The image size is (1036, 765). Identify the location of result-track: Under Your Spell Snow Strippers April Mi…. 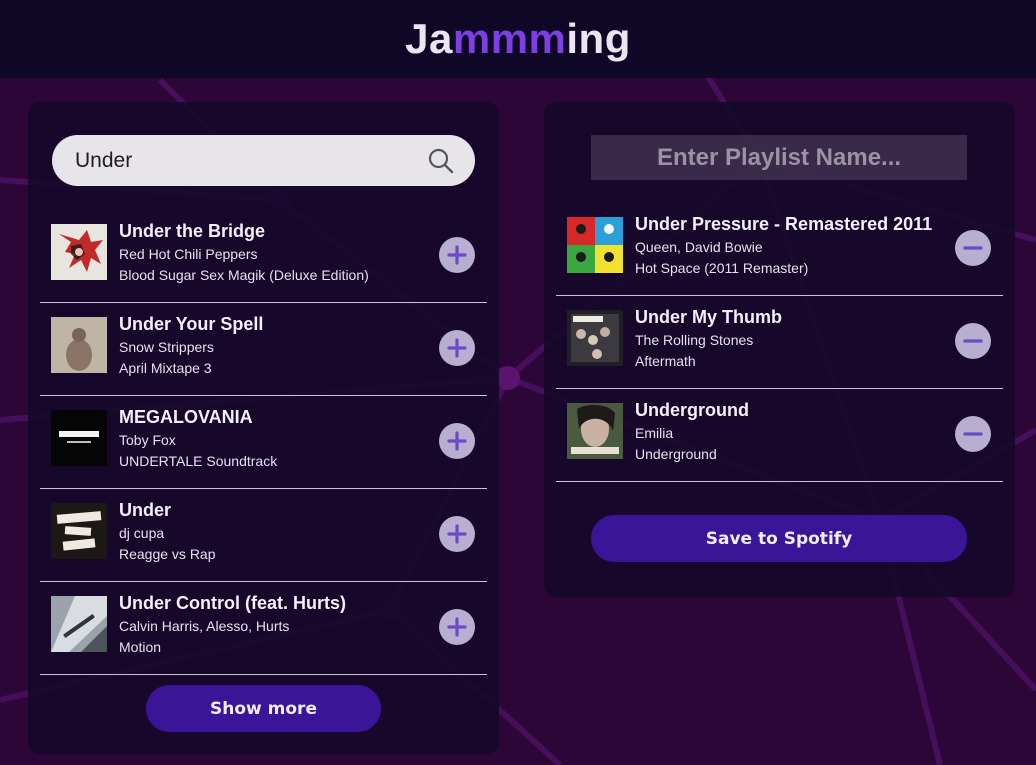
(263, 349).